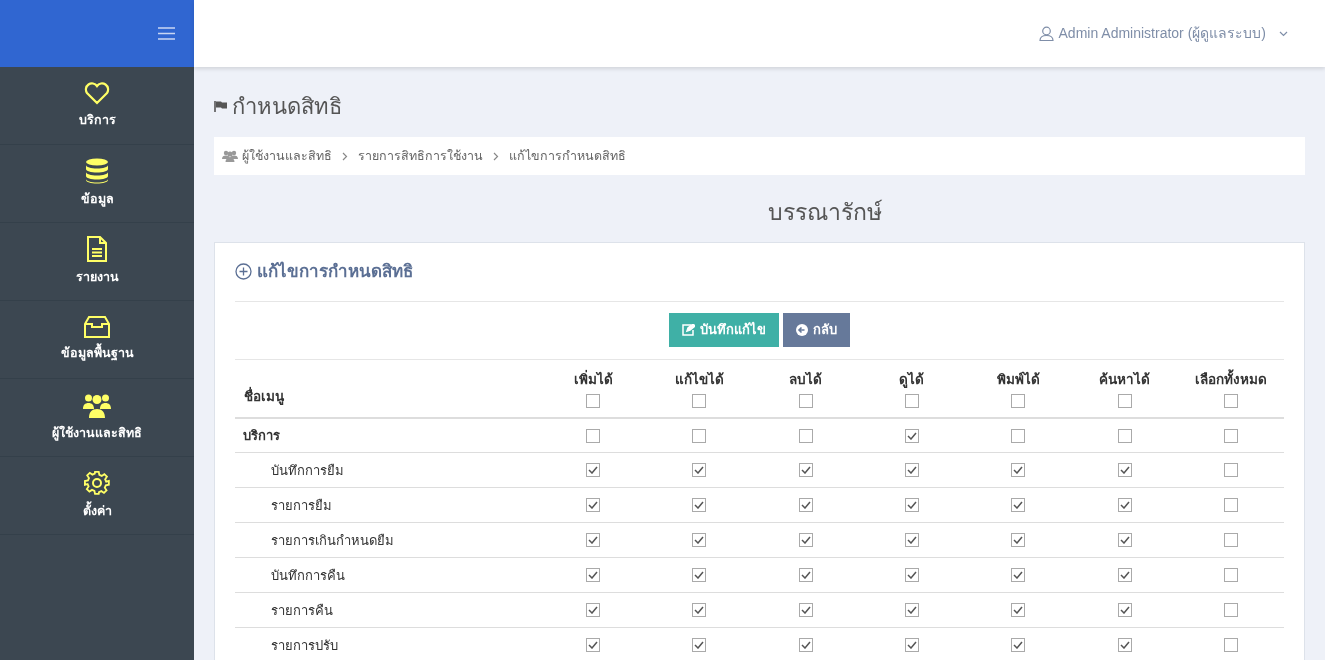  What do you see at coordinates (97, 171) in the screenshot?
I see `database-icon` at bounding box center [97, 171].